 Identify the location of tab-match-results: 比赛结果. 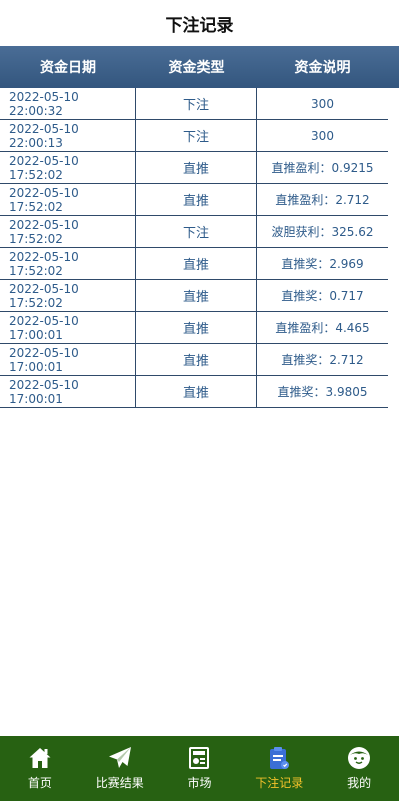
(120, 768).